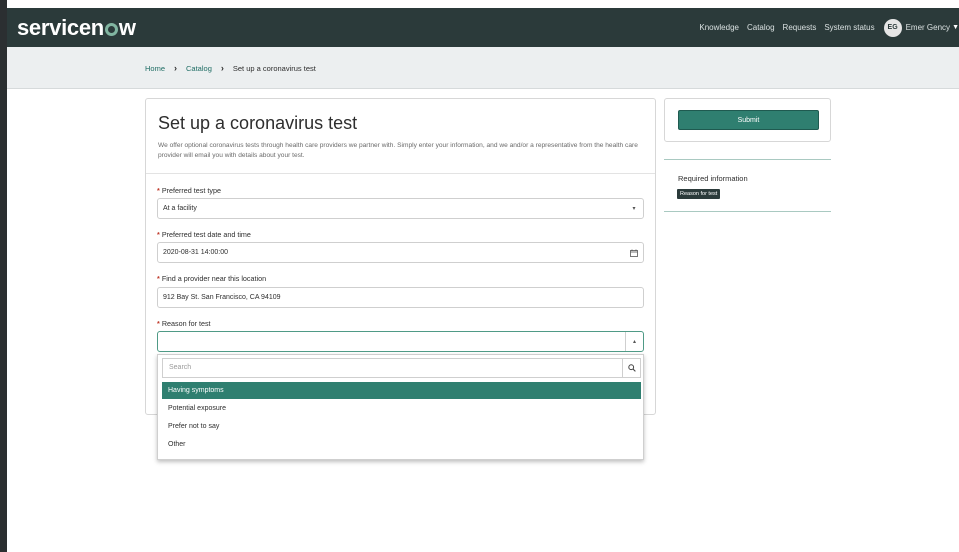  I want to click on chevron-down-icon: ▾, so click(634, 208).